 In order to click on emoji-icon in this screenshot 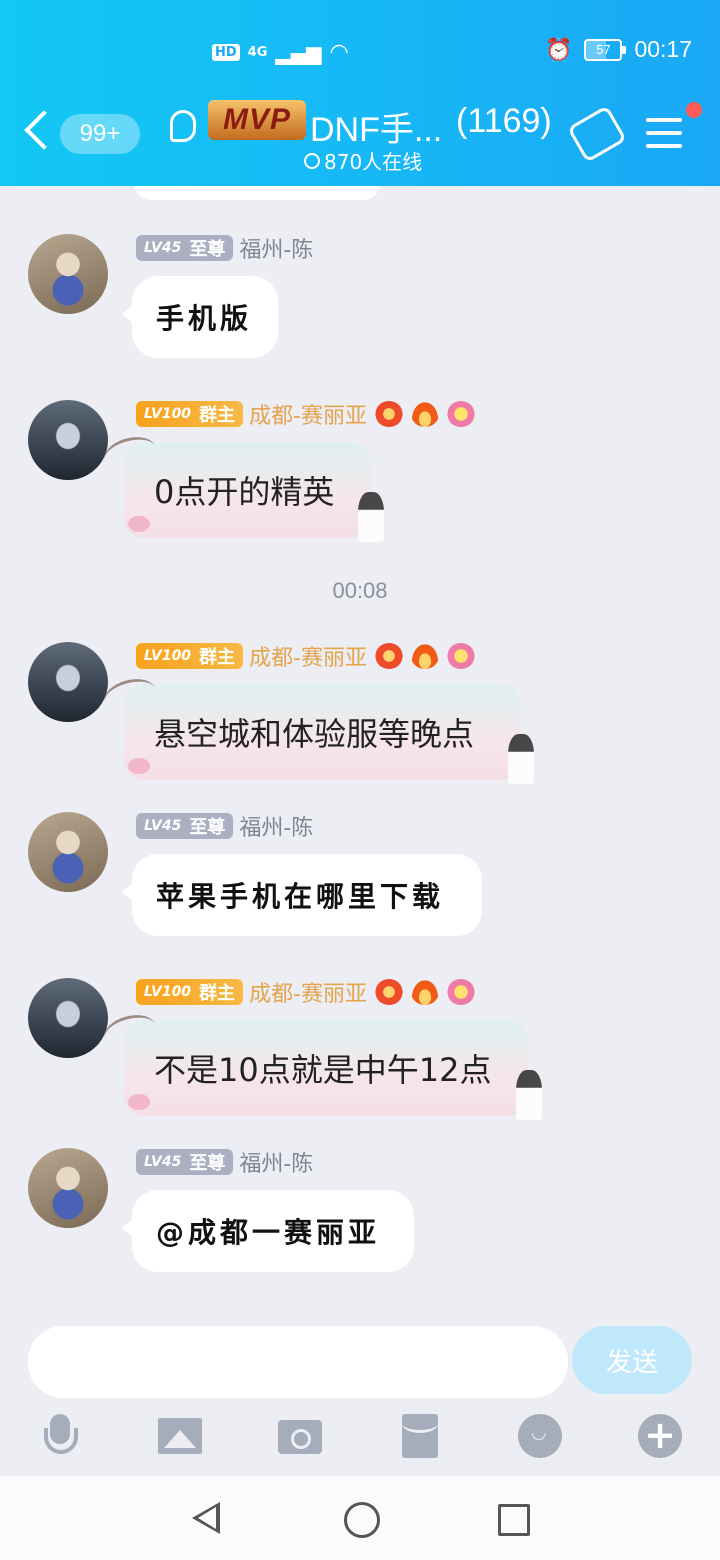, I will do `click(540, 1436)`.